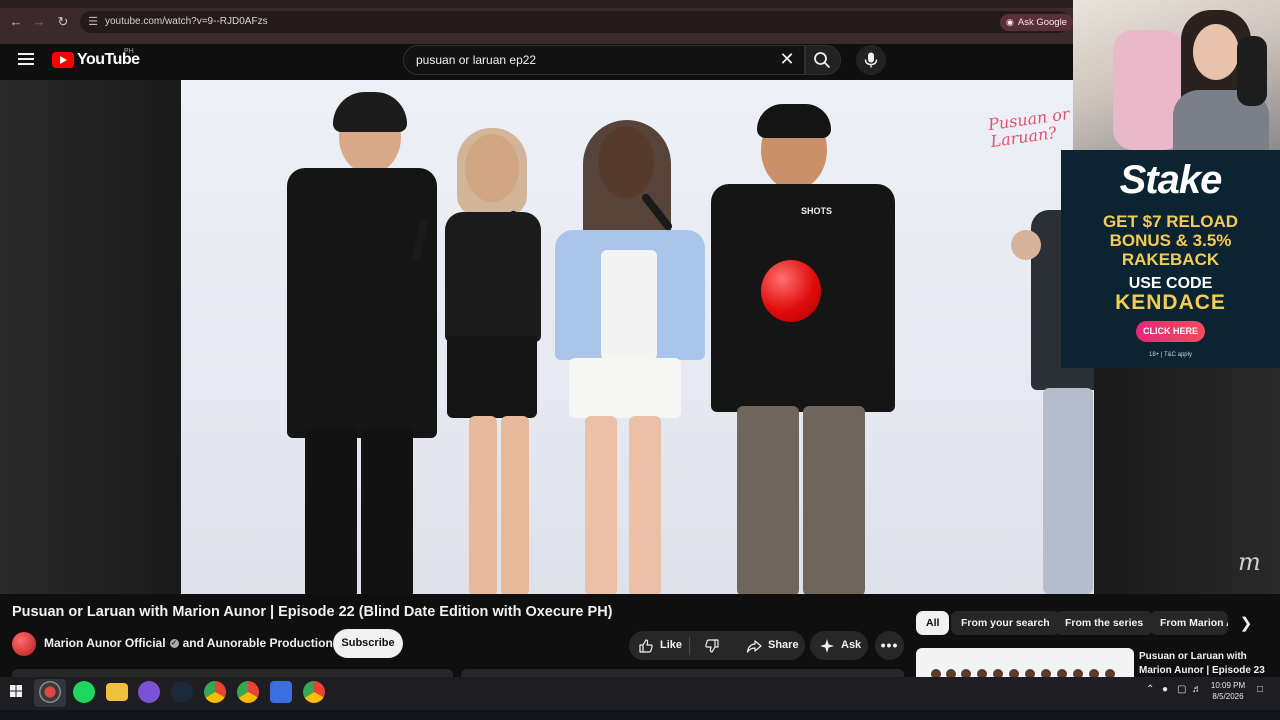 This screenshot has height=720, width=1280. What do you see at coordinates (827, 645) in the screenshot?
I see `sparkle-icon` at bounding box center [827, 645].